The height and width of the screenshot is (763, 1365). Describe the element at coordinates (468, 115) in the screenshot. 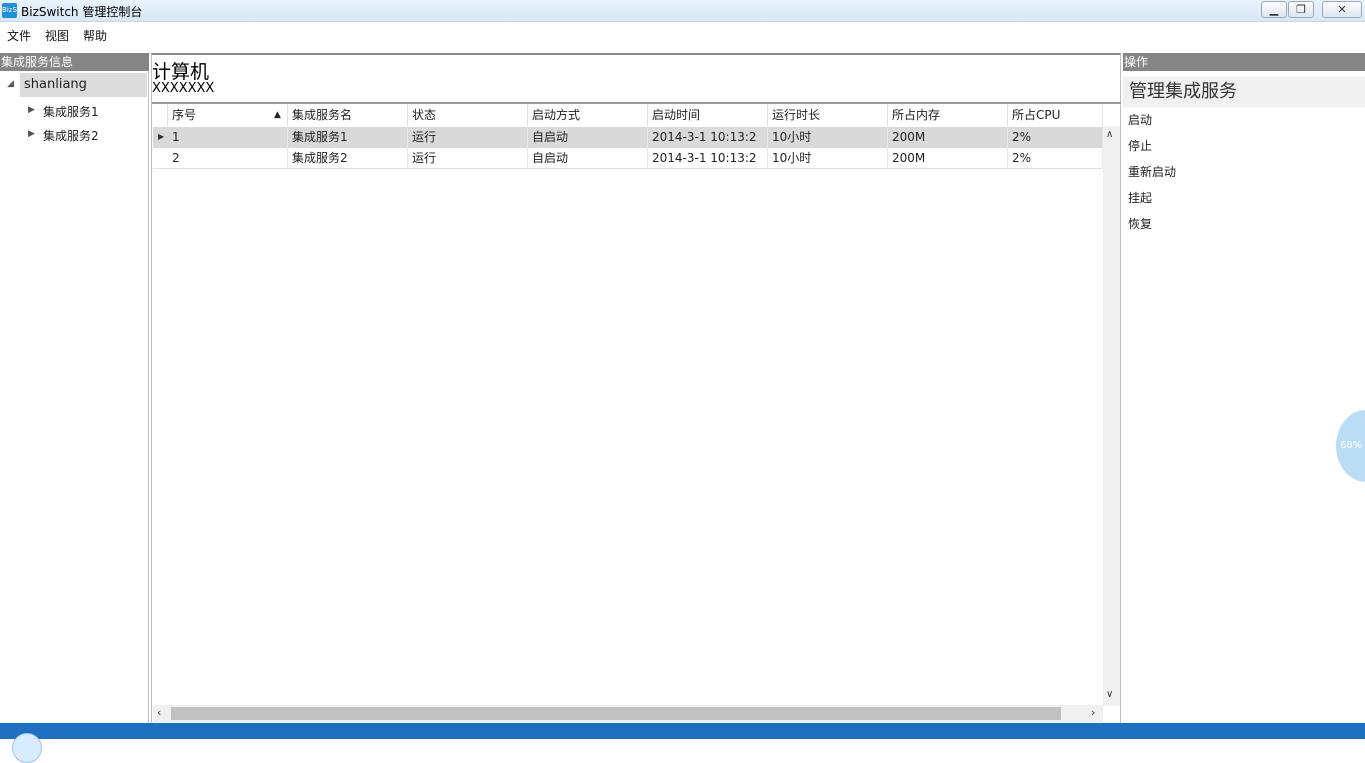

I see `column-header-status: 状态` at that location.